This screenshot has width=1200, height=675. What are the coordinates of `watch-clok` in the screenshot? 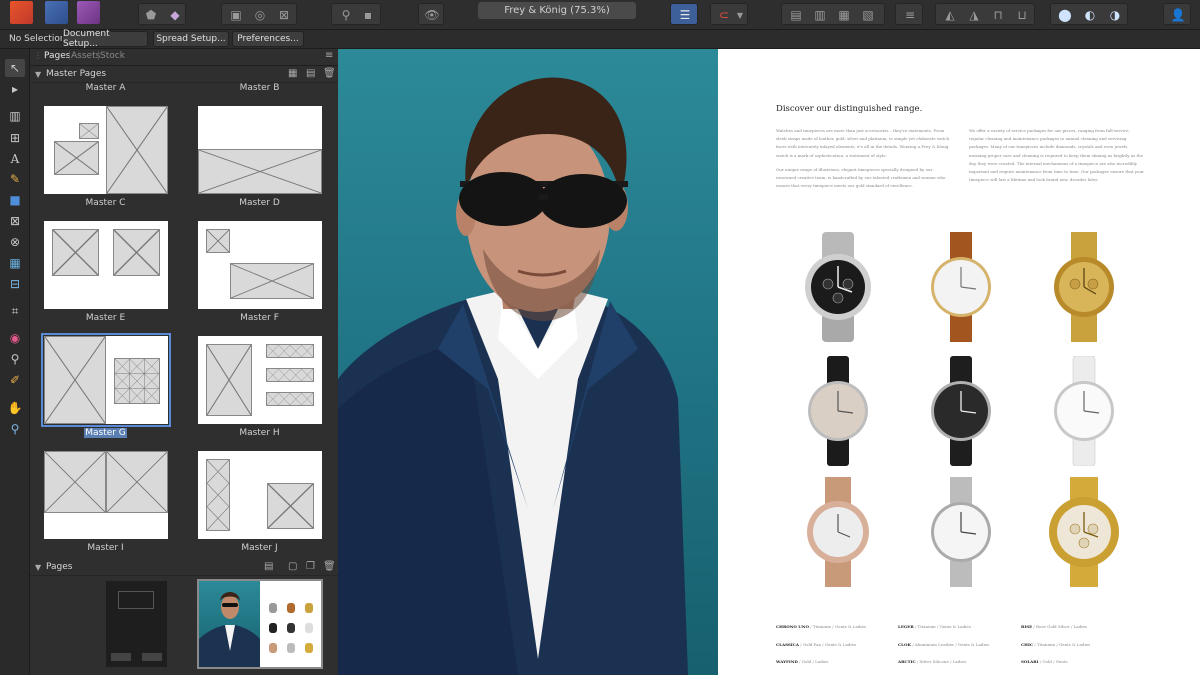 It's located at (961, 411).